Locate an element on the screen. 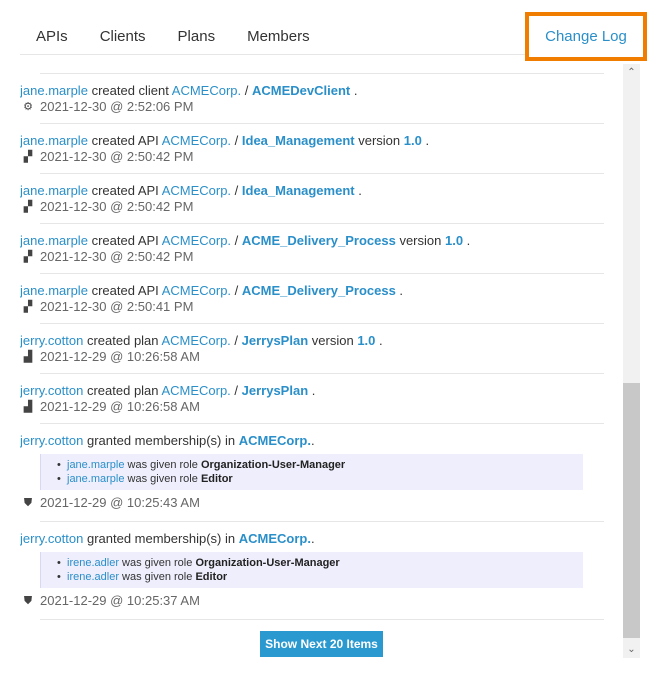 The height and width of the screenshot is (692, 665). scrollbar-thumb is located at coordinates (631, 510).